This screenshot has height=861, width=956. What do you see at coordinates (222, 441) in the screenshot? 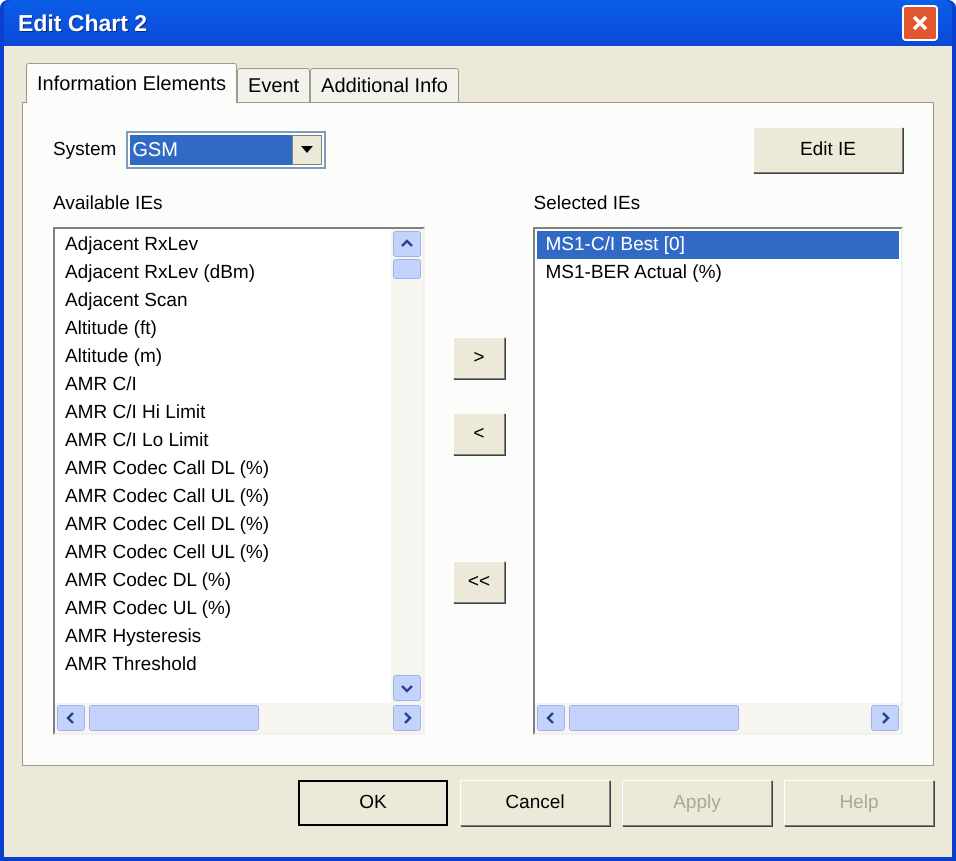
I see `list-item: AMR C/I Lo Limit` at bounding box center [222, 441].